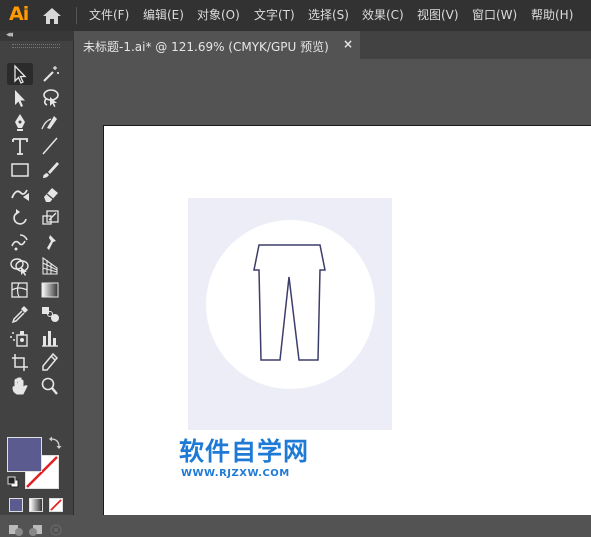  What do you see at coordinates (20, 290) in the screenshot?
I see `mesh-tool` at bounding box center [20, 290].